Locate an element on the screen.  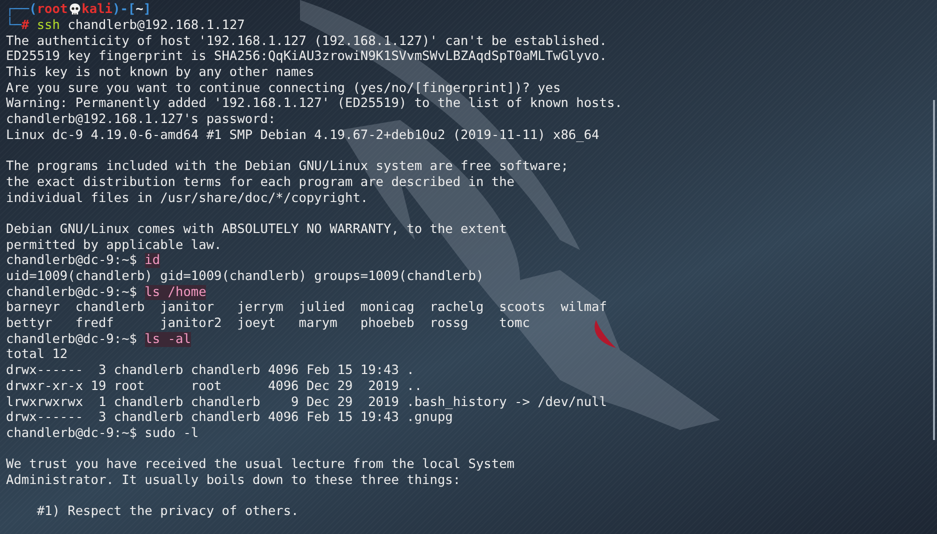
output-line: The authenticity of host '192.168.1.127 (192.168.1.127)' can't be established. is located at coordinates (306, 41).